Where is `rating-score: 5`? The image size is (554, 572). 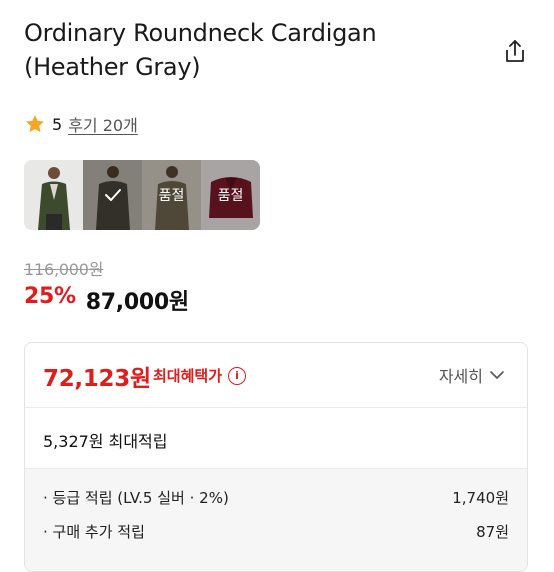
rating-score: 5 is located at coordinates (57, 124).